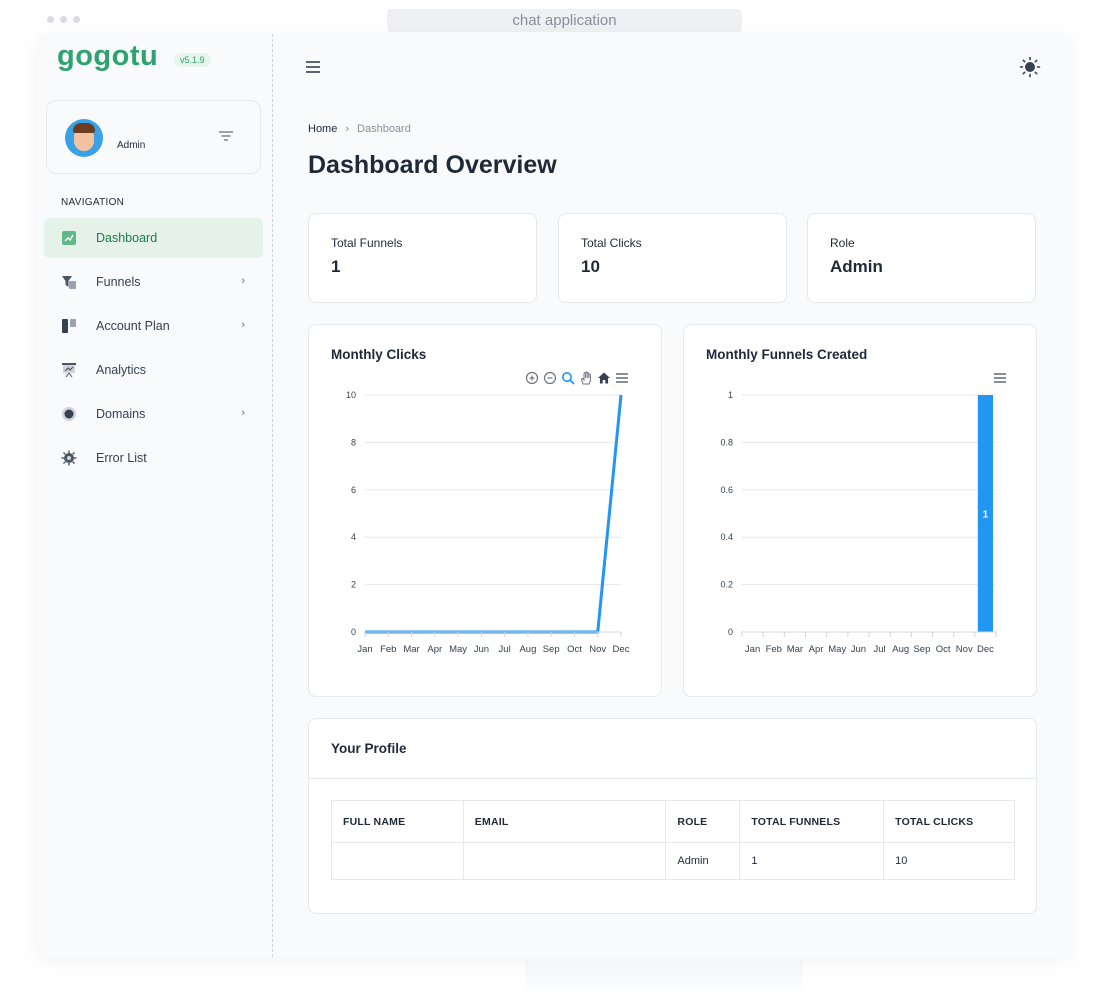  I want to click on y-tick-label: 0.8, so click(726, 442).